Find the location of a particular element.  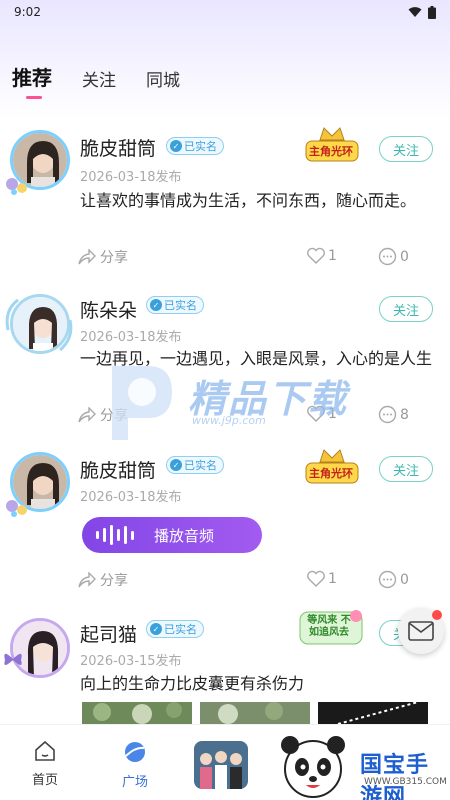

logo-watermark: 国宝手游网 WWW.GB315.COM is located at coordinates (358, 766).